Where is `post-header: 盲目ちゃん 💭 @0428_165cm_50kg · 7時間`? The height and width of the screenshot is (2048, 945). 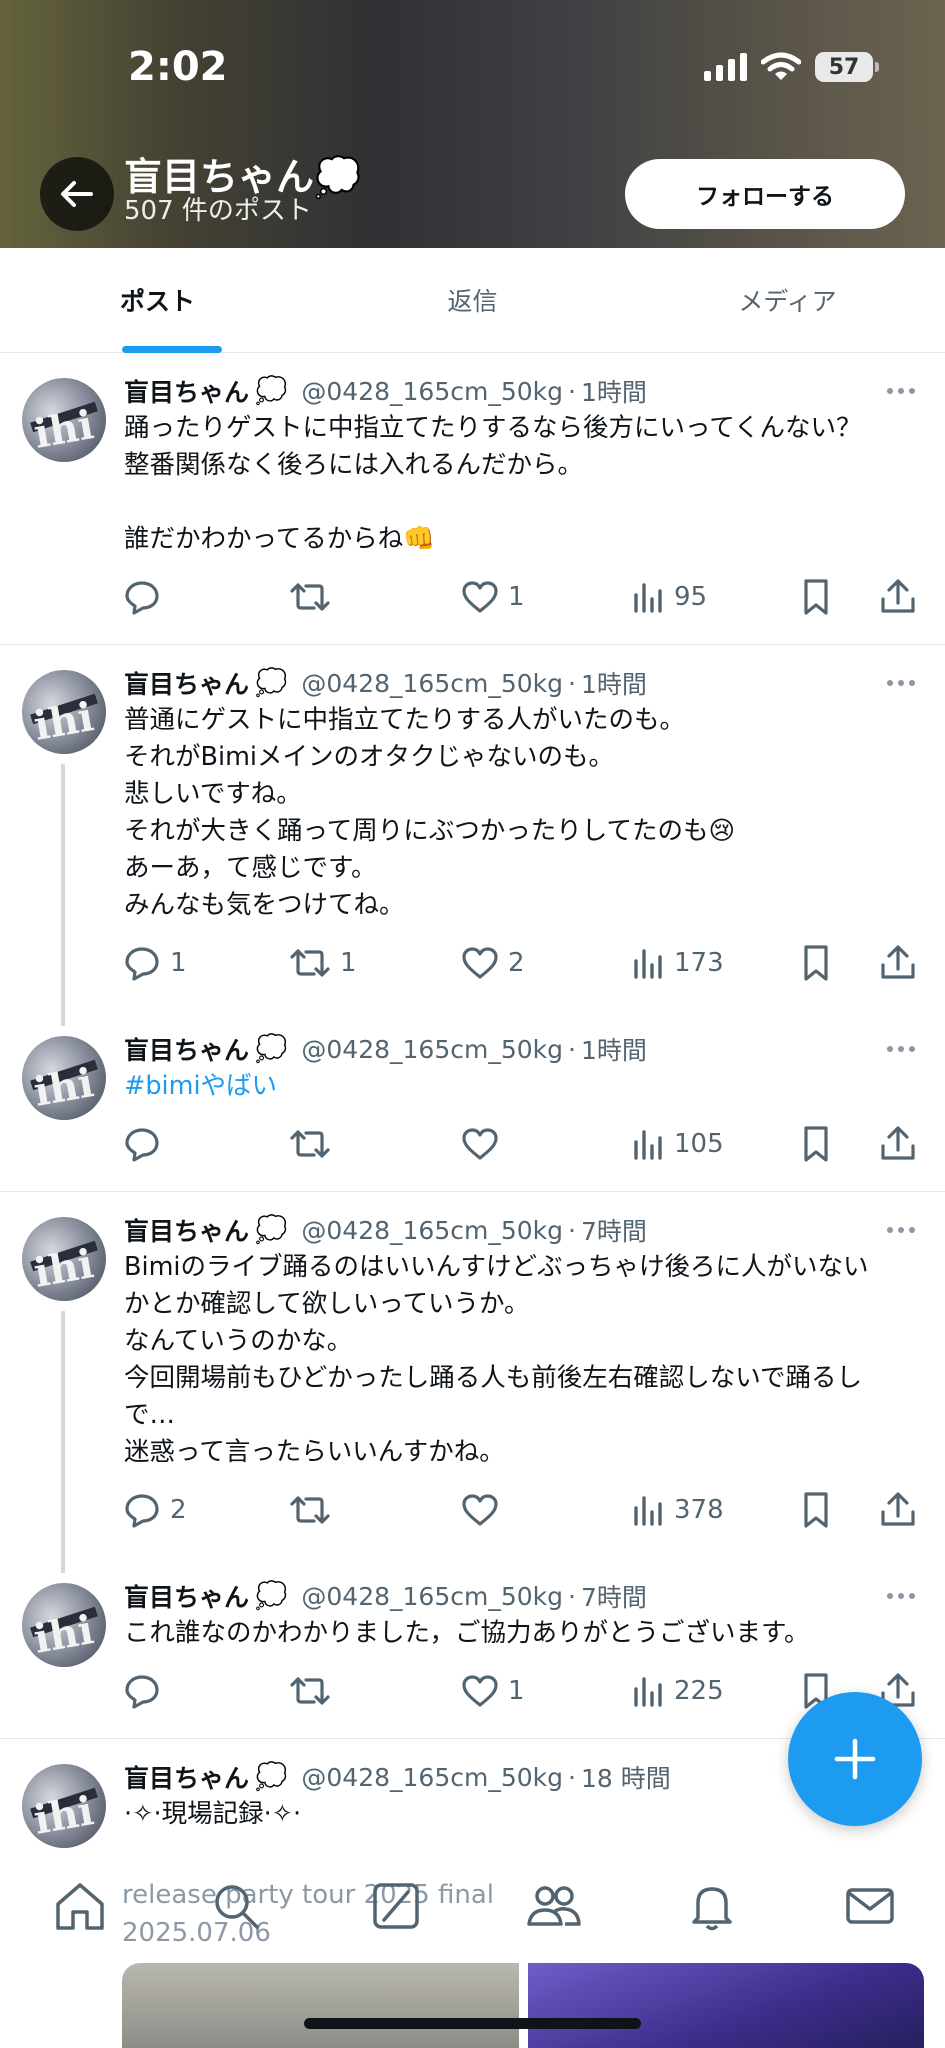 post-header: 盲目ちゃん 💭 @0428_165cm_50kg · 7時間 is located at coordinates (524, 1230).